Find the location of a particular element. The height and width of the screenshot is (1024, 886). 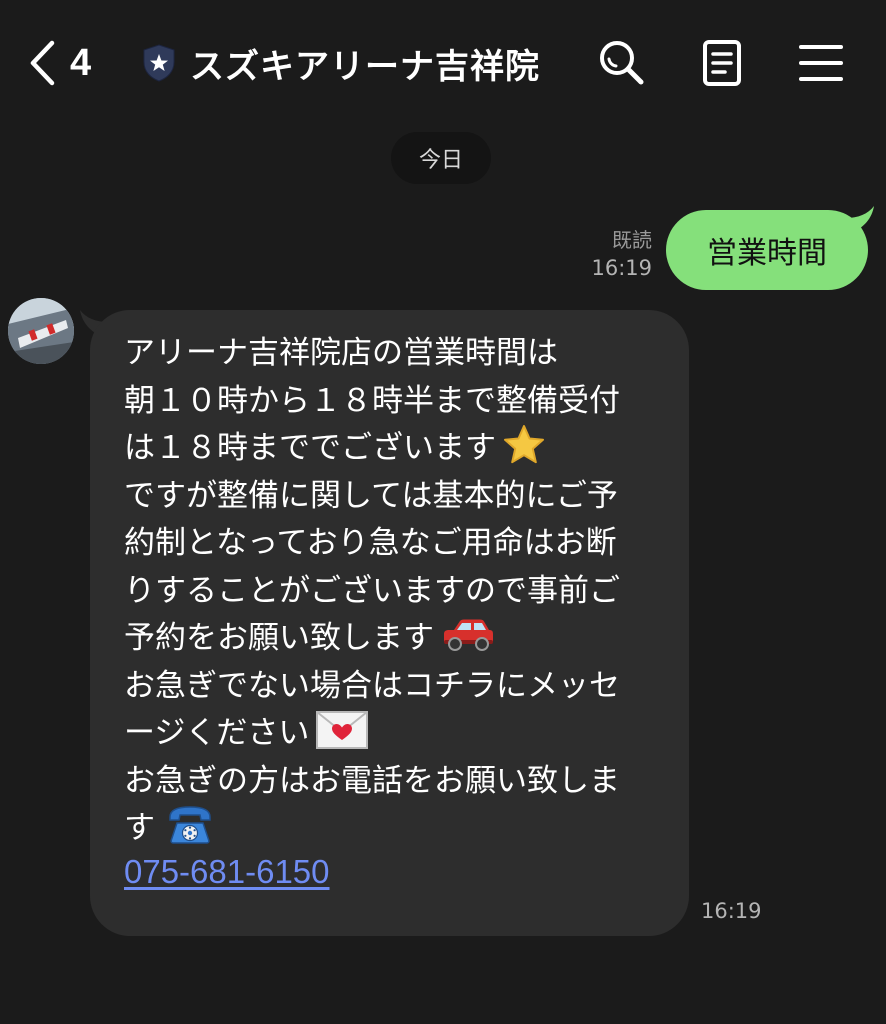

message-line: 予約をお願い致します is located at coordinates (401, 635).